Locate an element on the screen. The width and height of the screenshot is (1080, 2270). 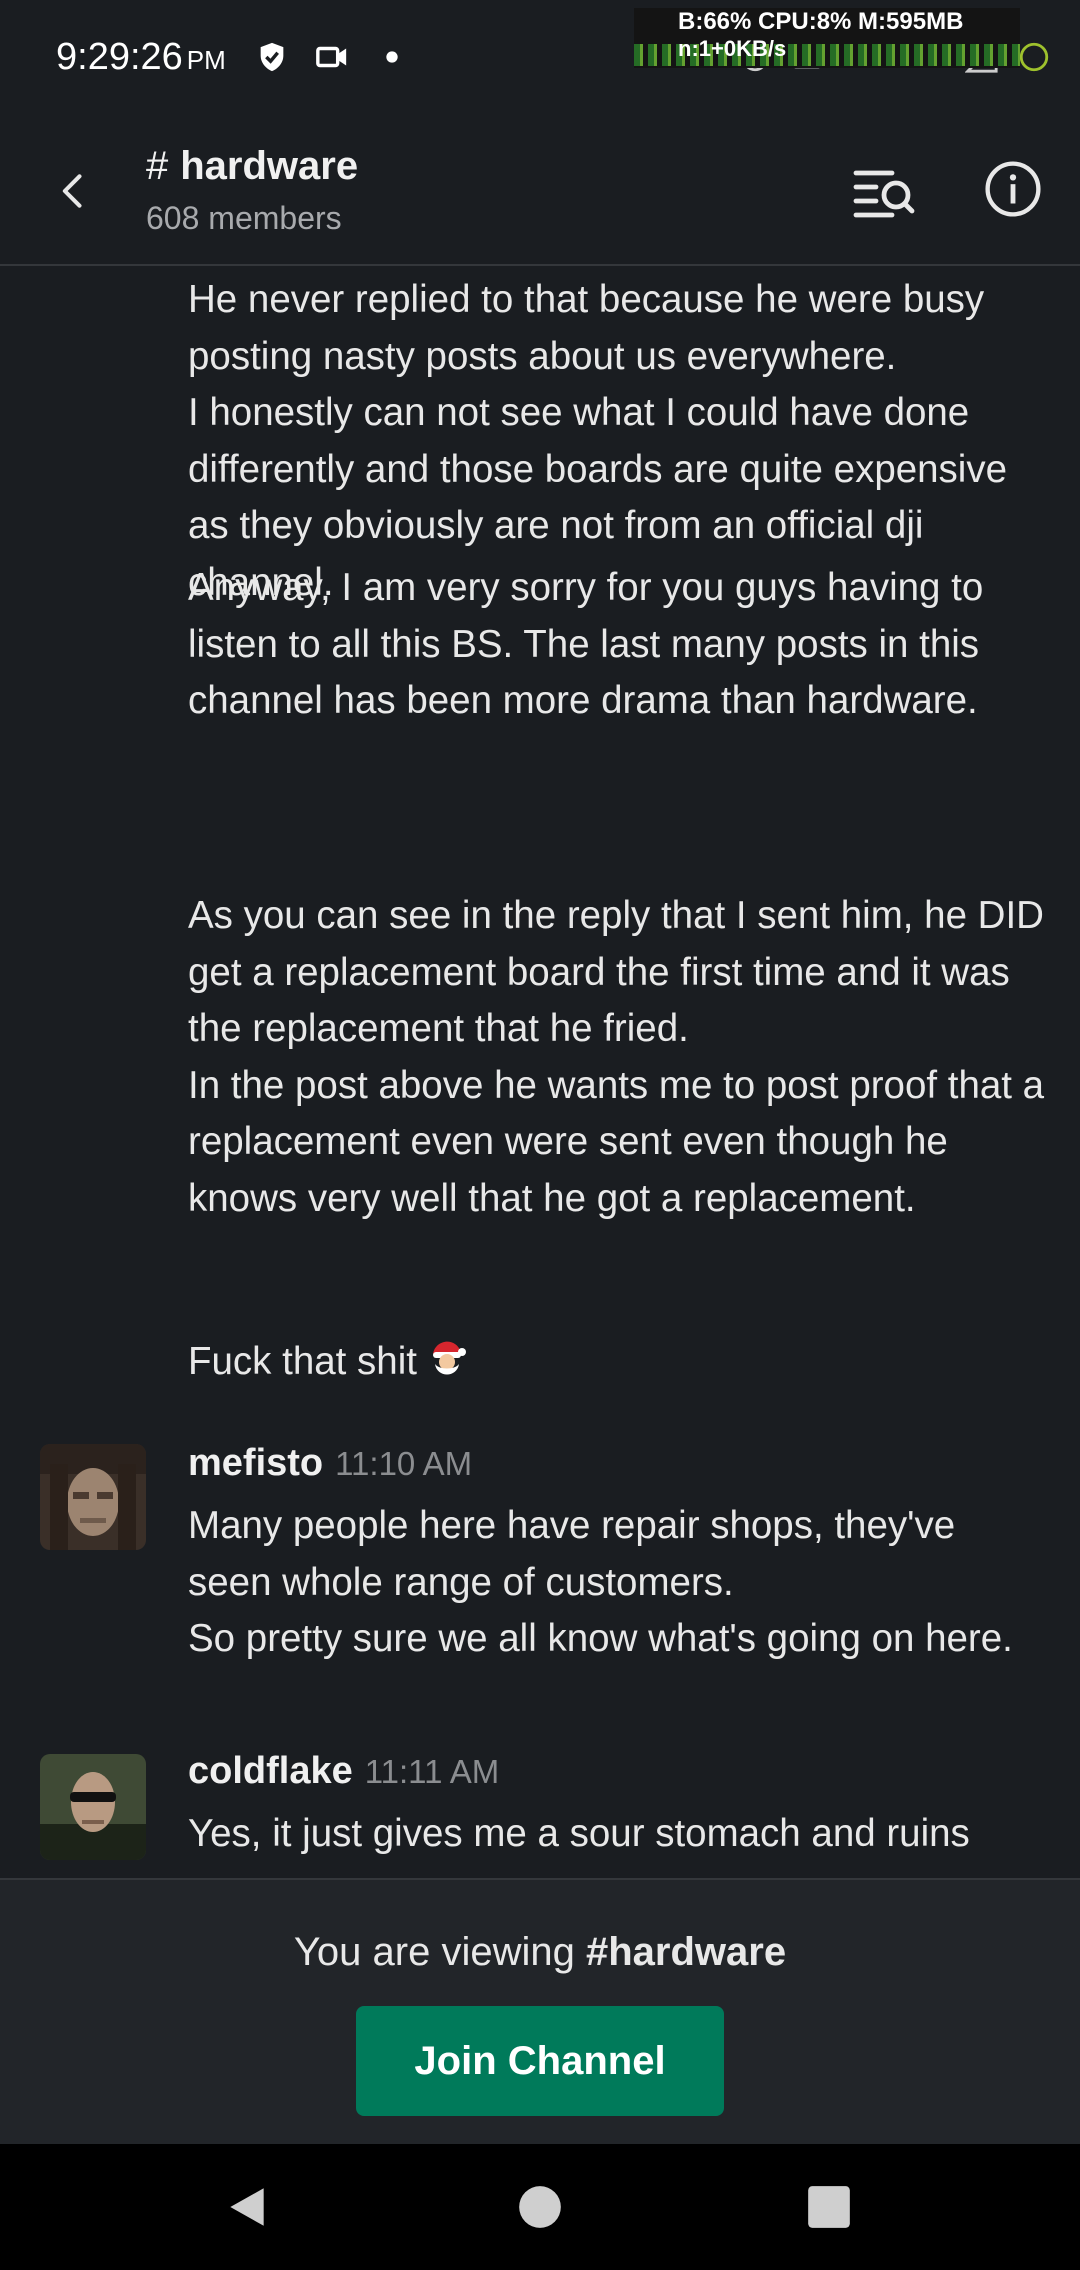
join-channel-button: Join Channel is located at coordinates (540, 2061).